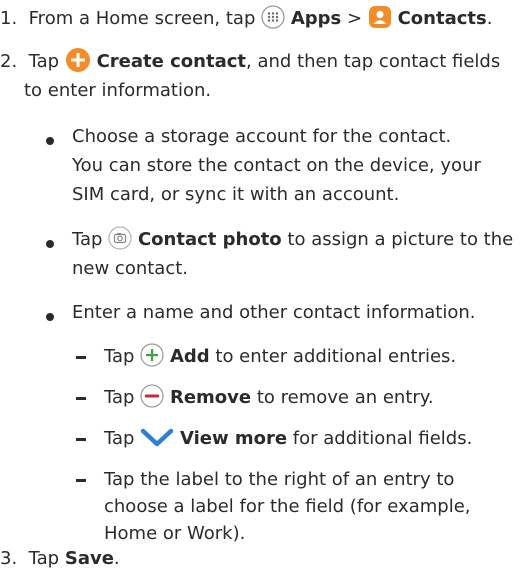 Image resolution: width=520 pixels, height=572 pixels. Describe the element at coordinates (316, 18) in the screenshot. I see `apps-label: Apps` at that location.